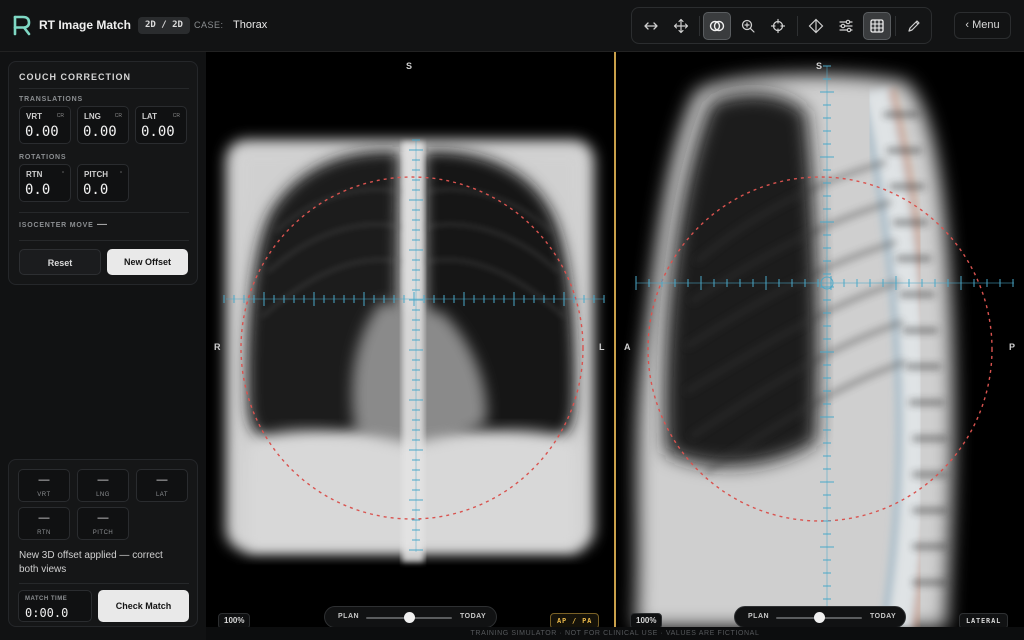  I want to click on crosshair-icon, so click(778, 26).